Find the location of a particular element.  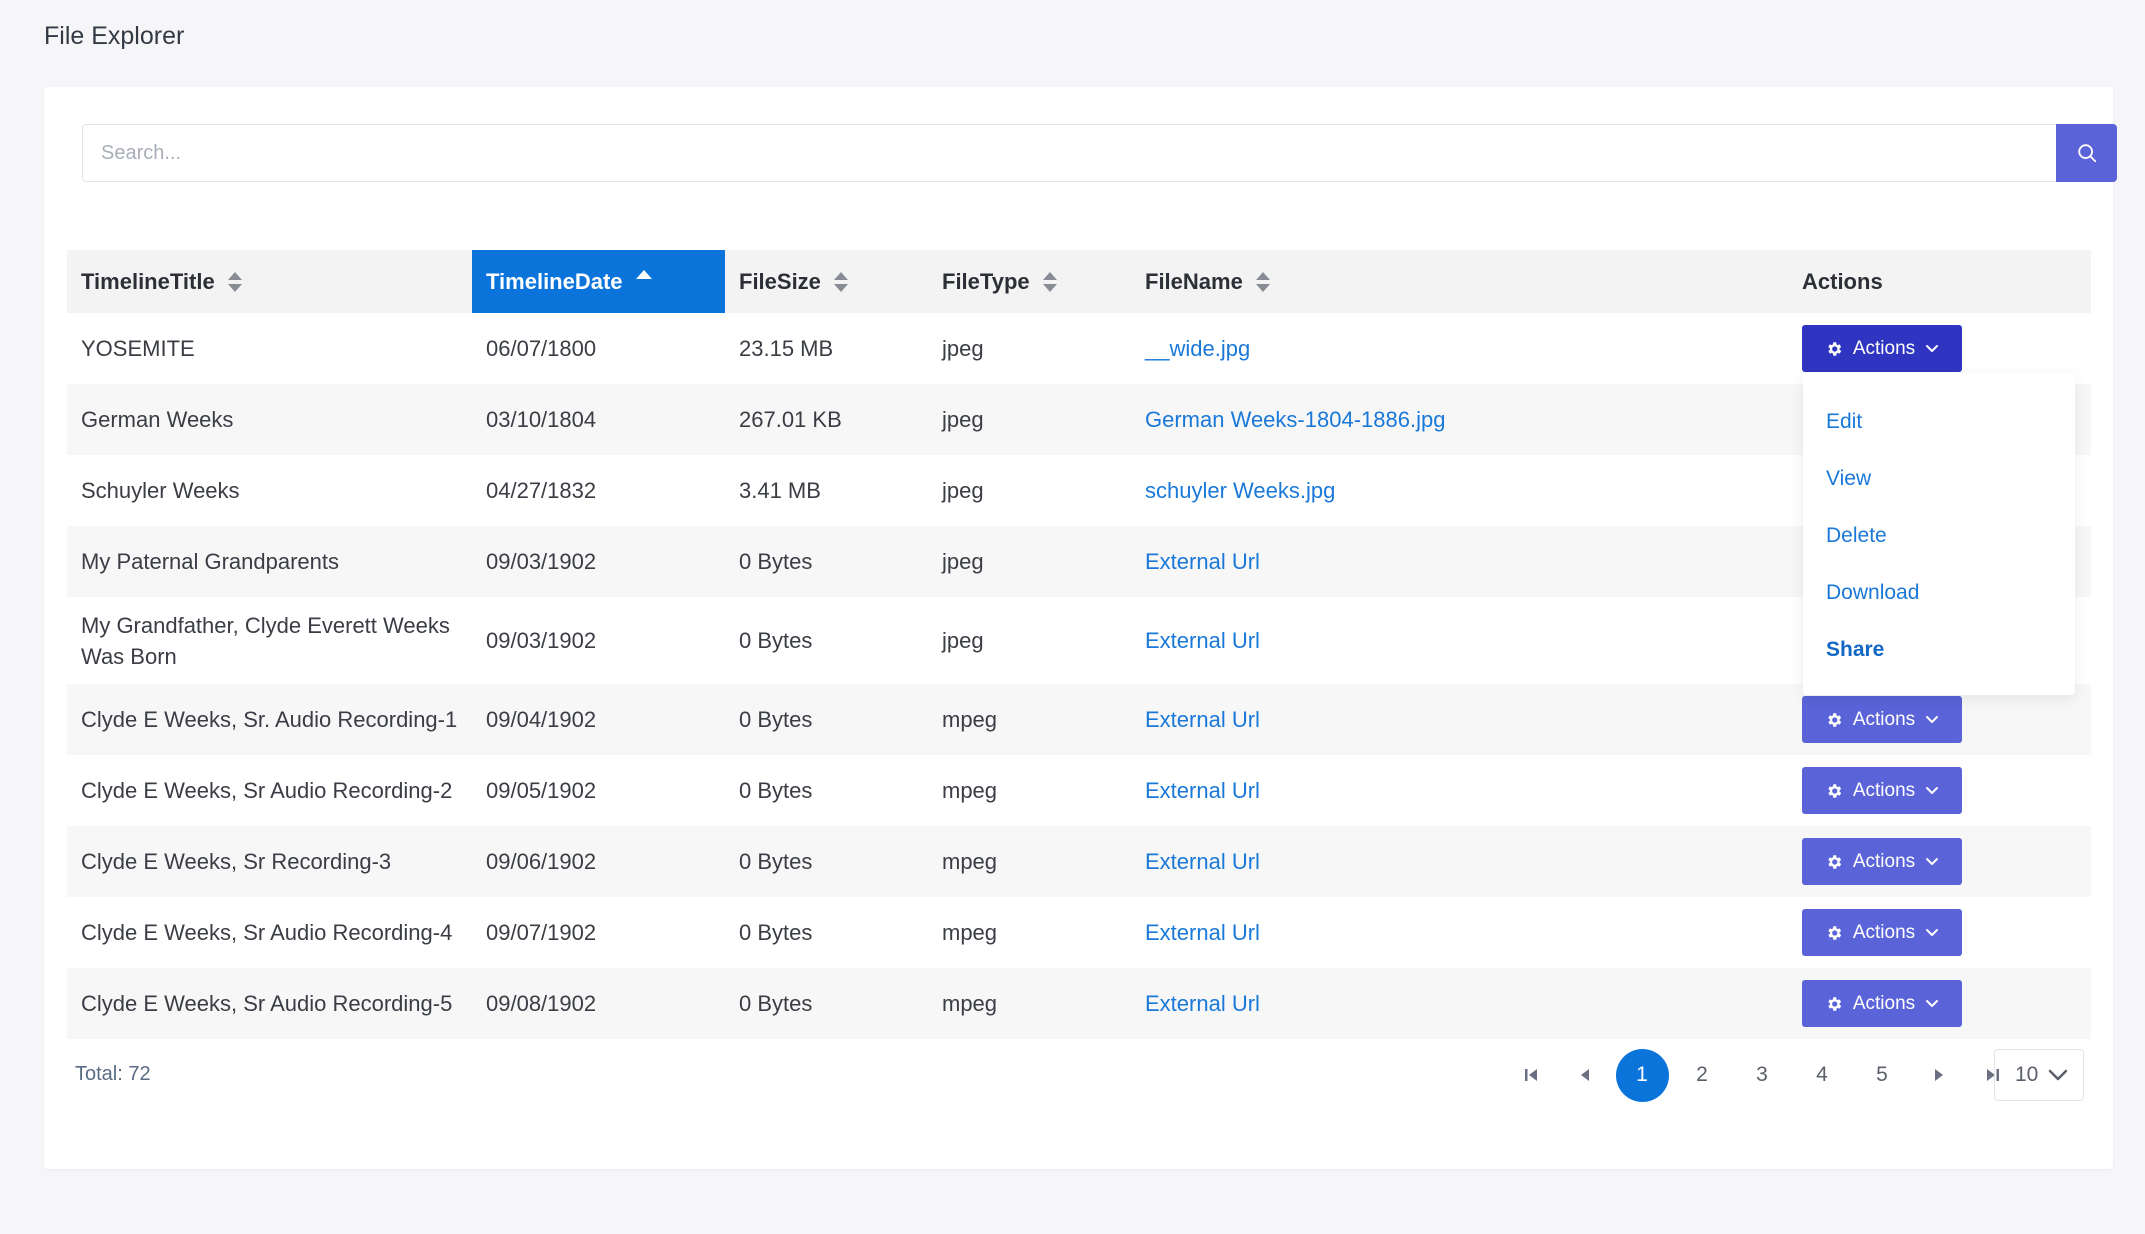

first-page-button is located at coordinates (1531, 1075).